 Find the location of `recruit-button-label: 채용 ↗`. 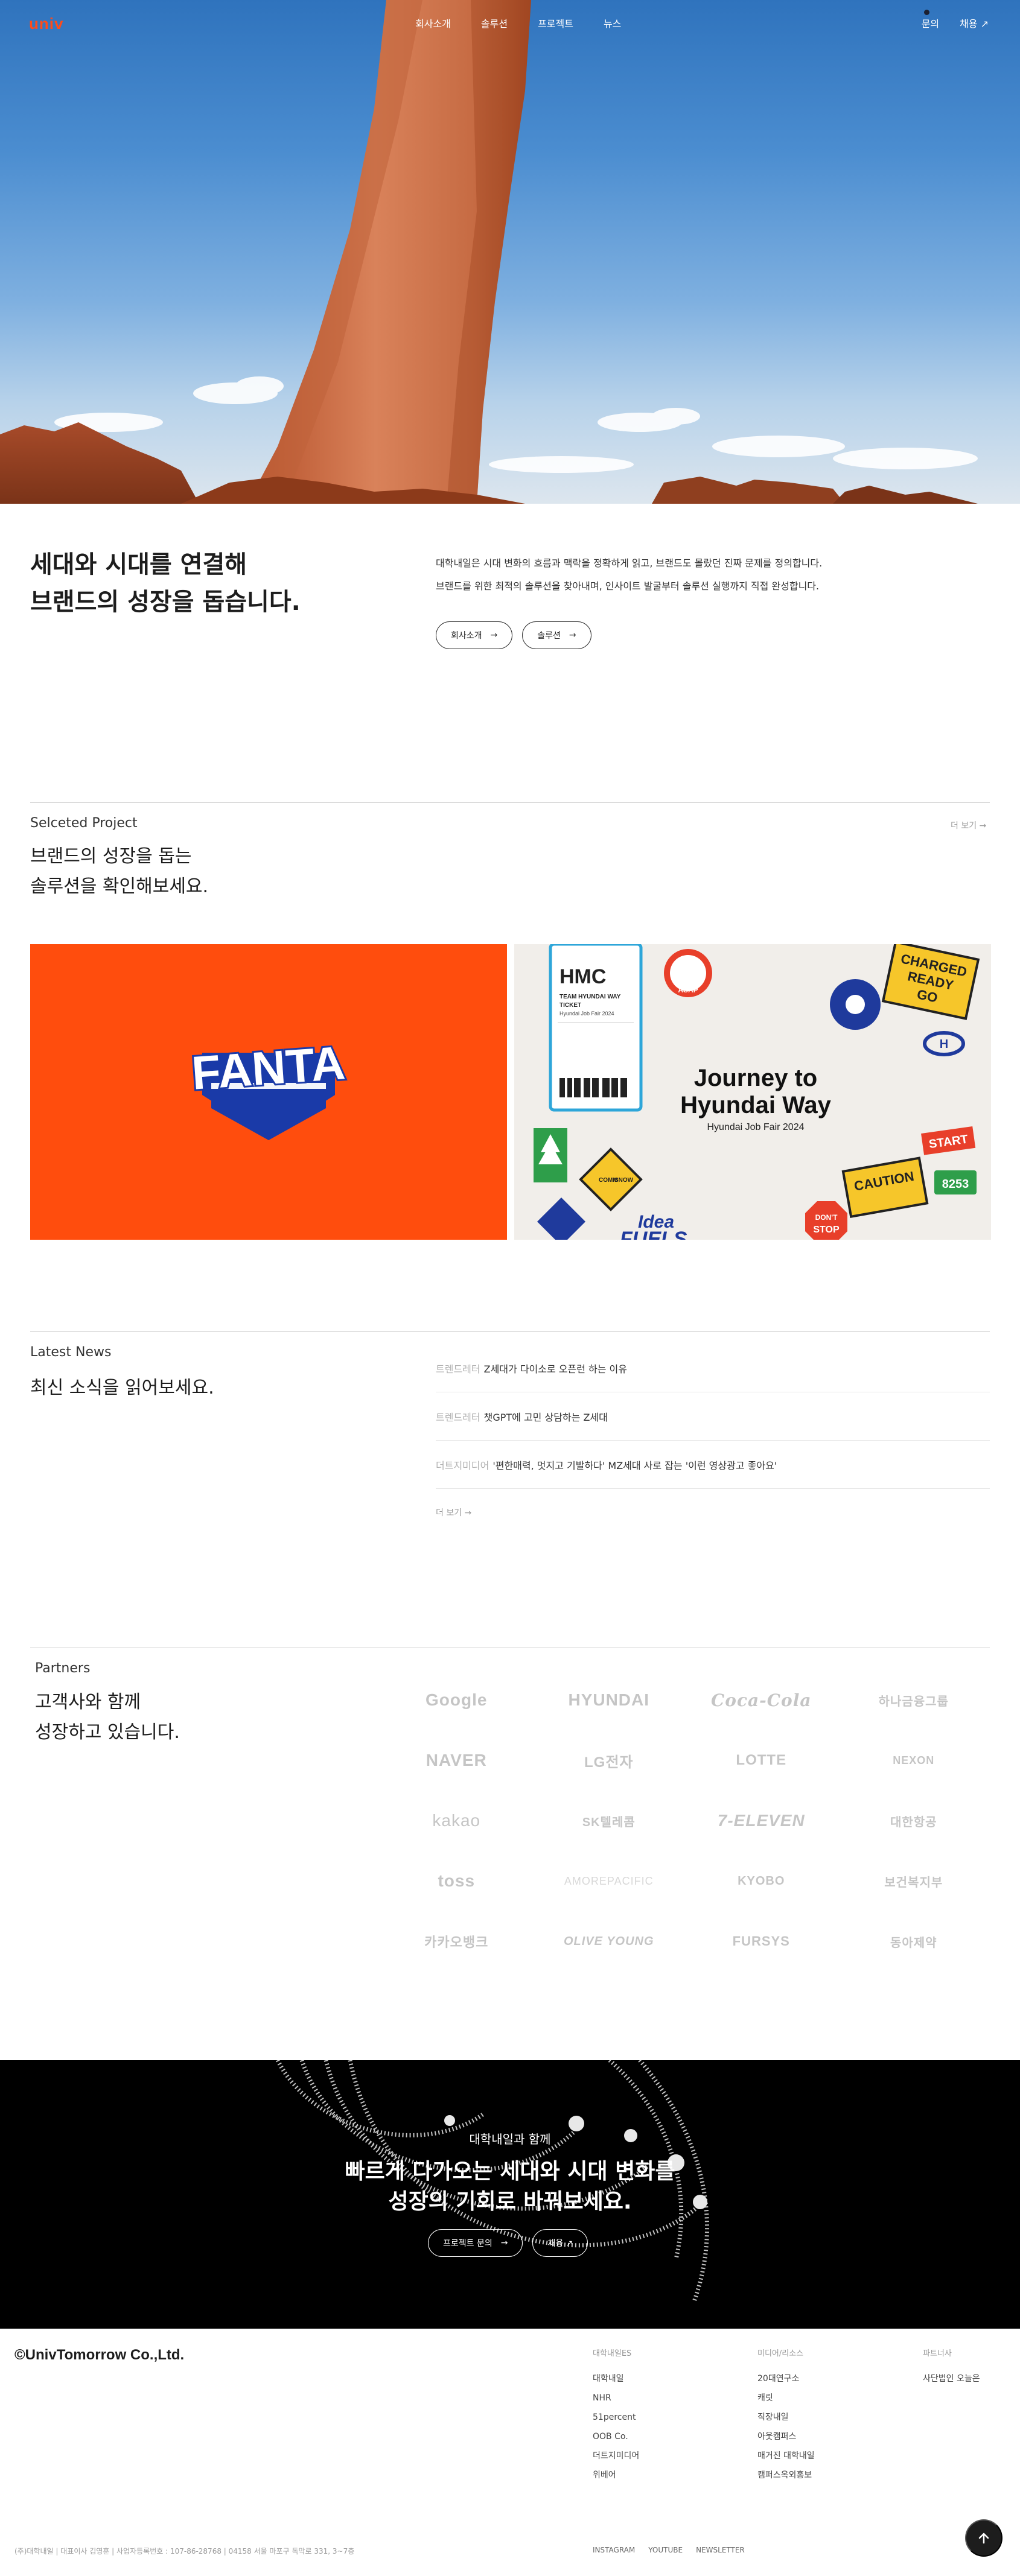

recruit-button-label: 채용 ↗ is located at coordinates (560, 2243).